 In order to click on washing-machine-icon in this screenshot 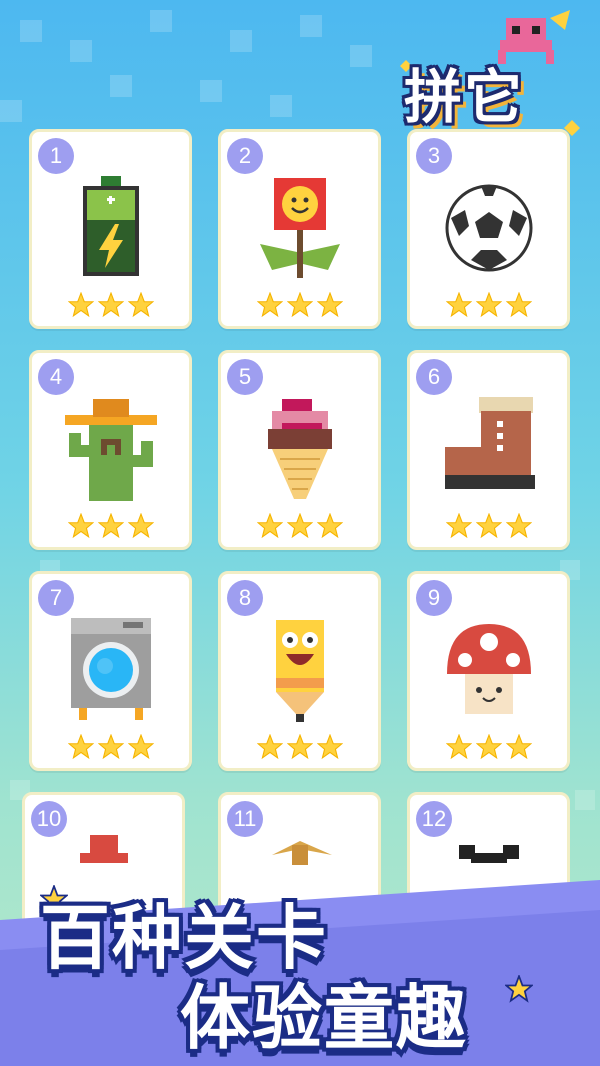, I will do `click(111, 670)`.